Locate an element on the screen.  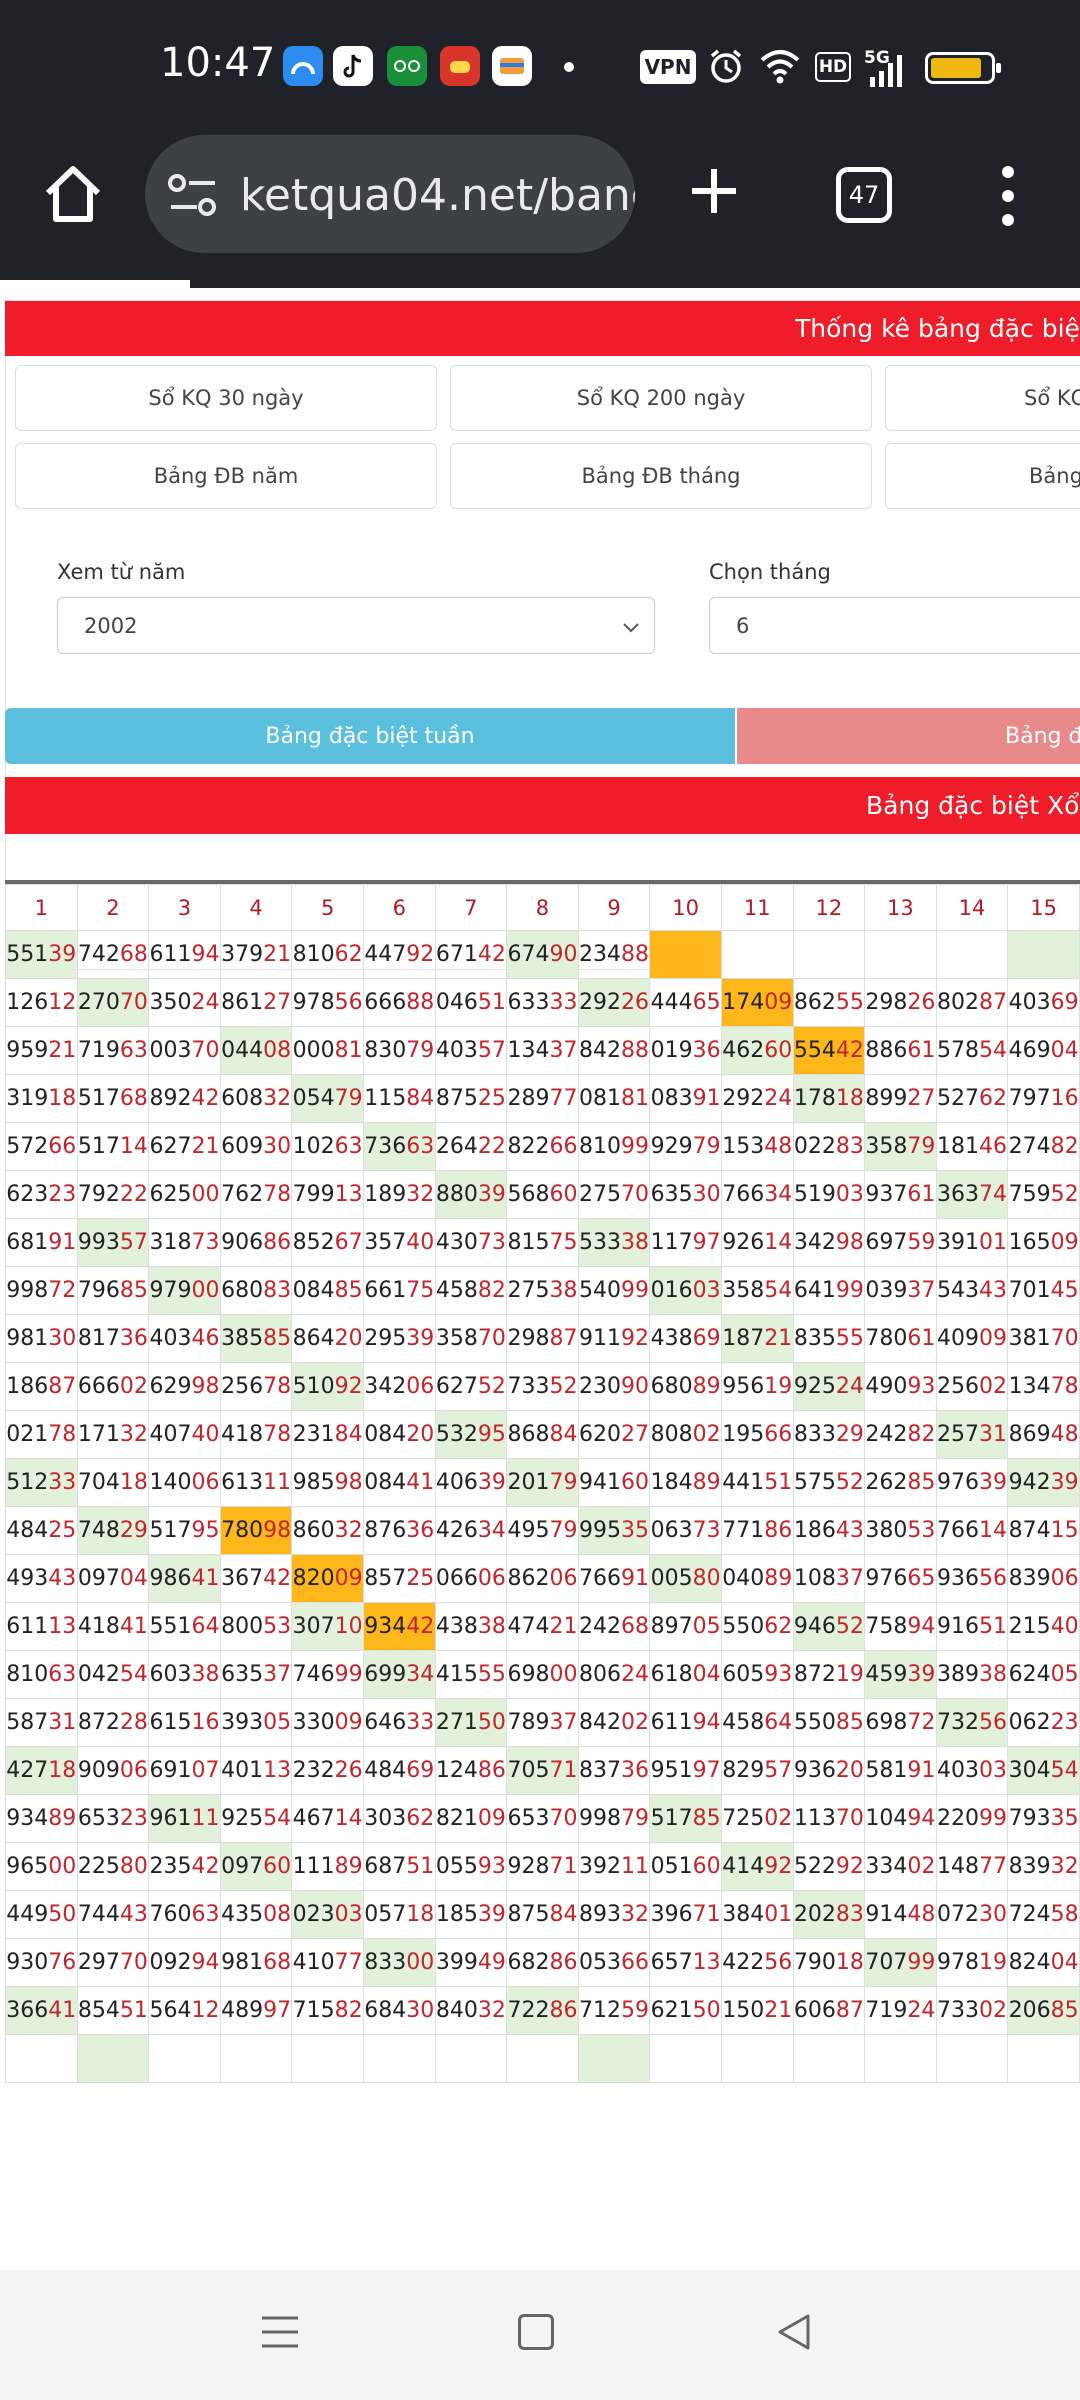
result-cell: 98130 is located at coordinates (41, 1338).